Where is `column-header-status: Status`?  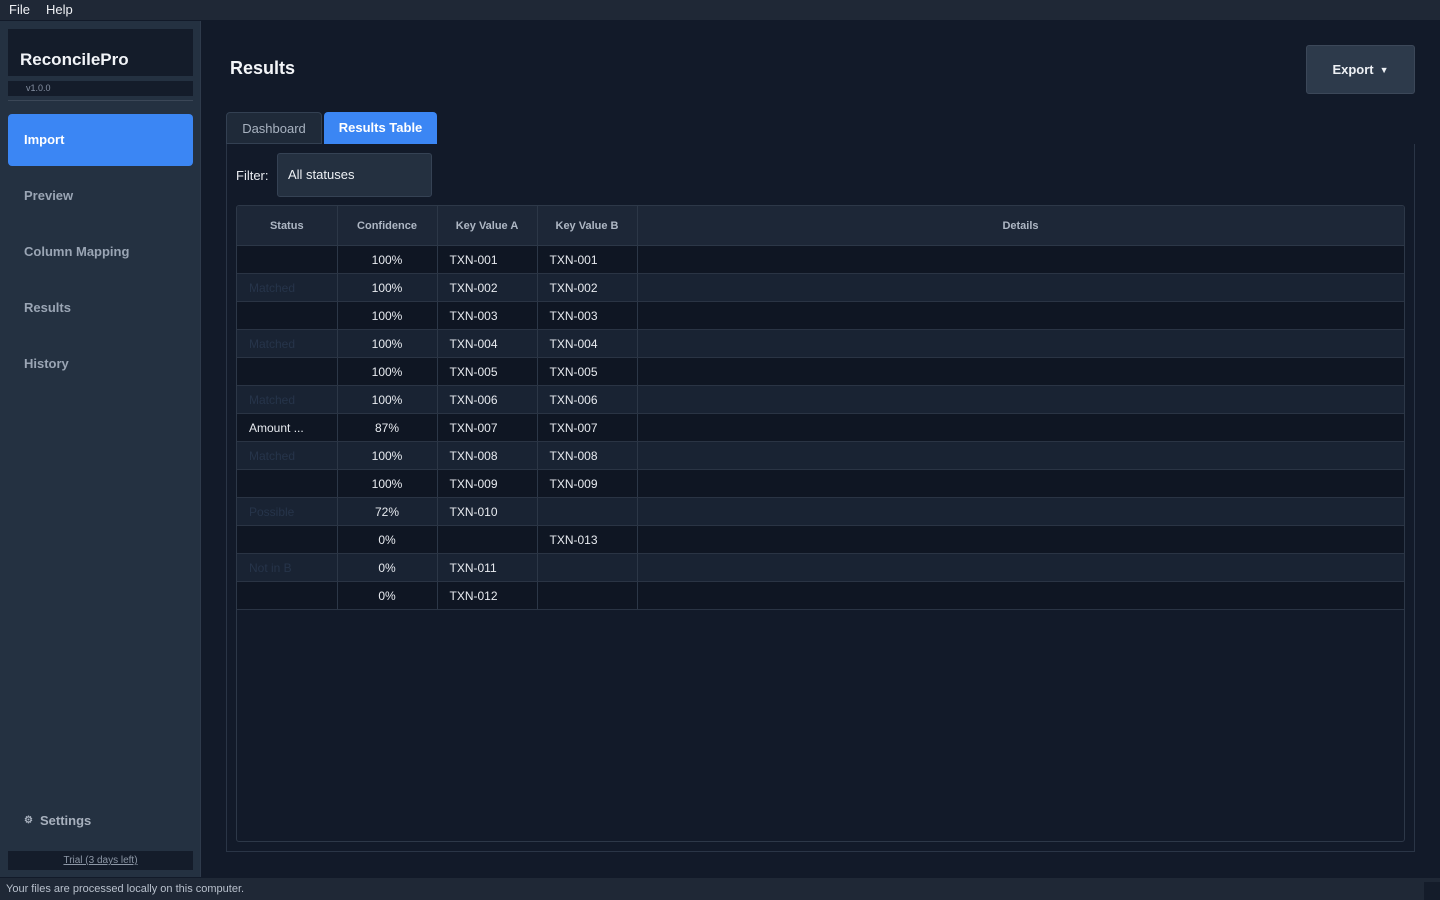 column-header-status: Status is located at coordinates (287, 226).